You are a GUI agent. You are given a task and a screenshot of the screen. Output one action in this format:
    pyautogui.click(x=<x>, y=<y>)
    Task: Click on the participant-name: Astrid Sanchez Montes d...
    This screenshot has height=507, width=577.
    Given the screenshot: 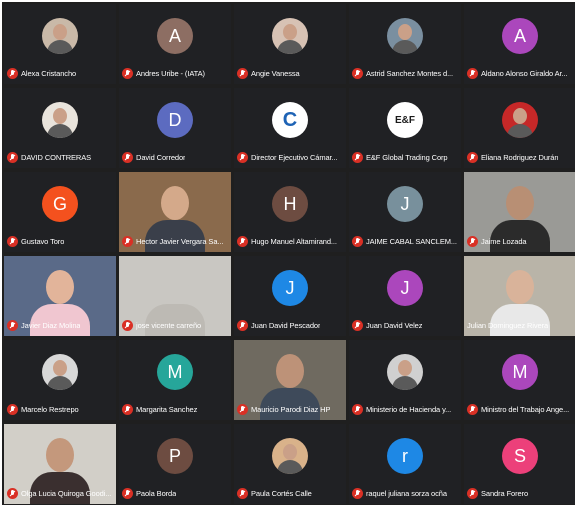 What is the action you would take?
    pyautogui.click(x=410, y=73)
    